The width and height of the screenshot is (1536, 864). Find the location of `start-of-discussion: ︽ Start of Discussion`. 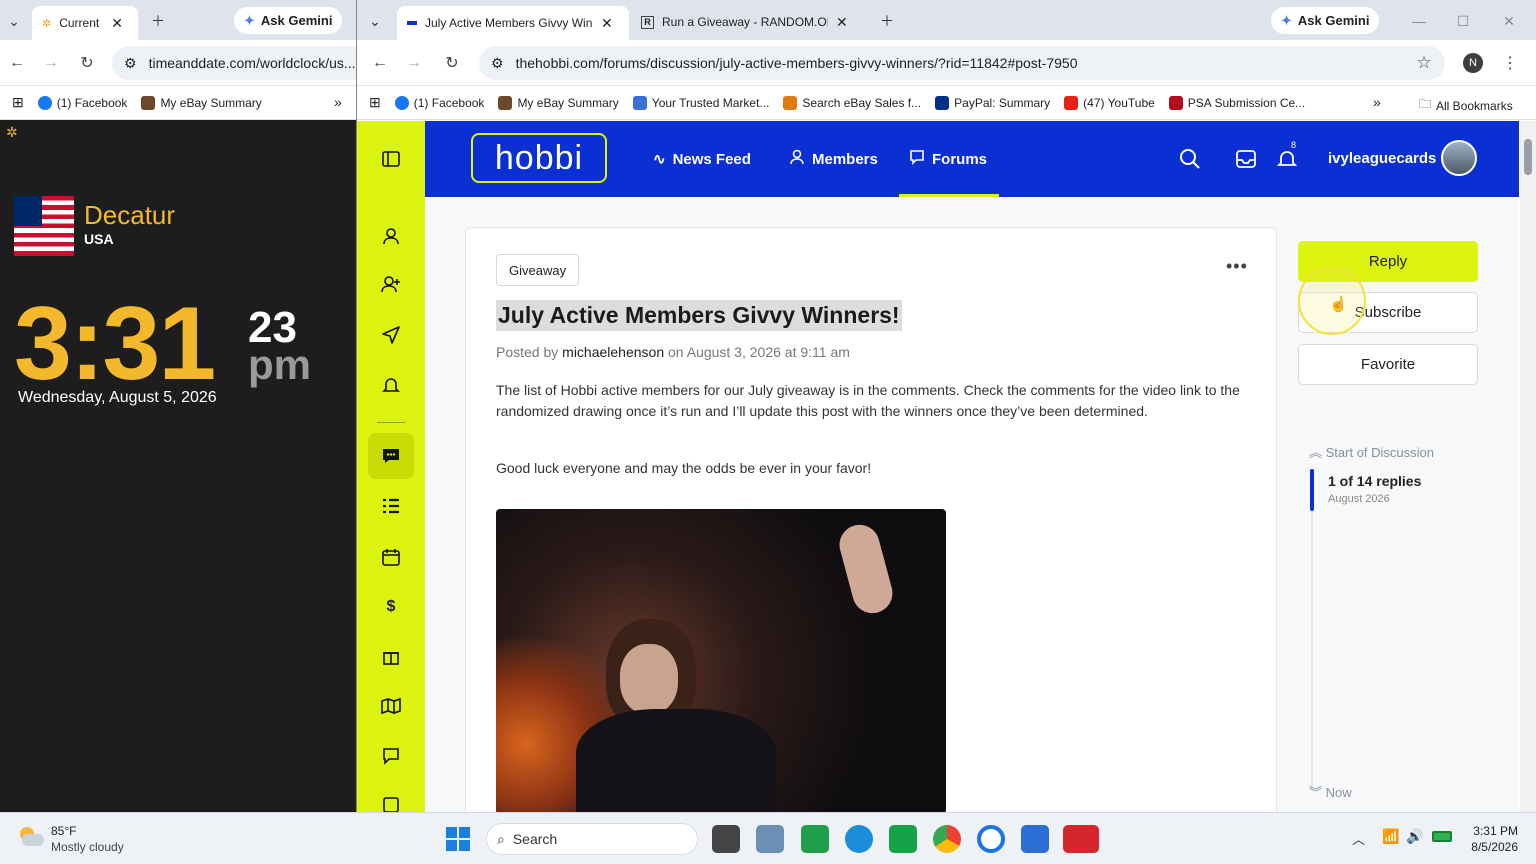

start-of-discussion: ︽ Start of Discussion is located at coordinates (1371, 451).